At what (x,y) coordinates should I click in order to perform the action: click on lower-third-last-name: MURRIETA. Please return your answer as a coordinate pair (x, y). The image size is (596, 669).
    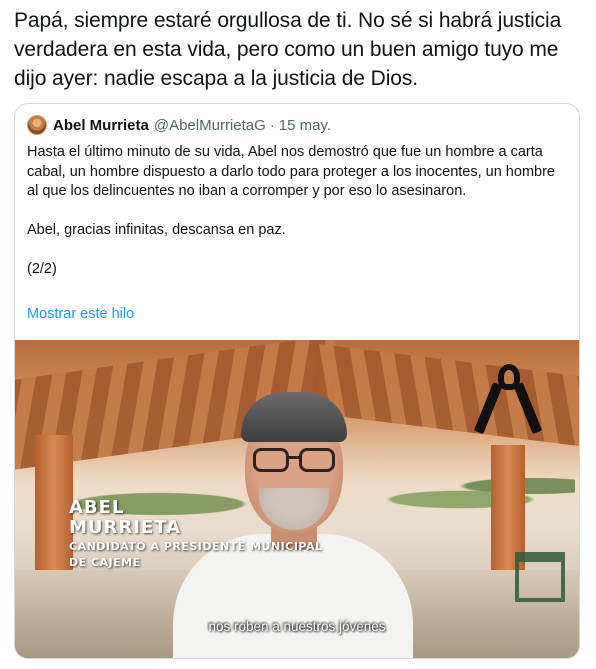
    Looking at the image, I should click on (125, 527).